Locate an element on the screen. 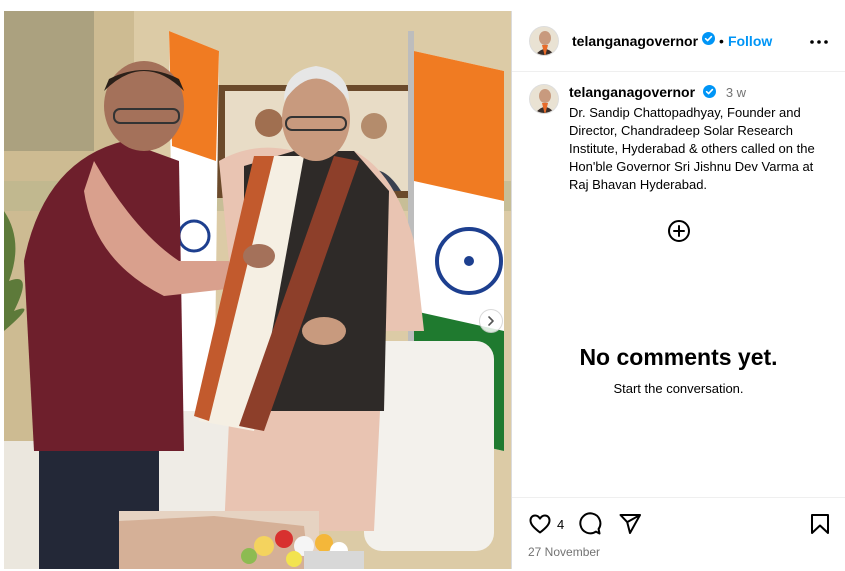 The image size is (845, 571). save-button is located at coordinates (821, 525).